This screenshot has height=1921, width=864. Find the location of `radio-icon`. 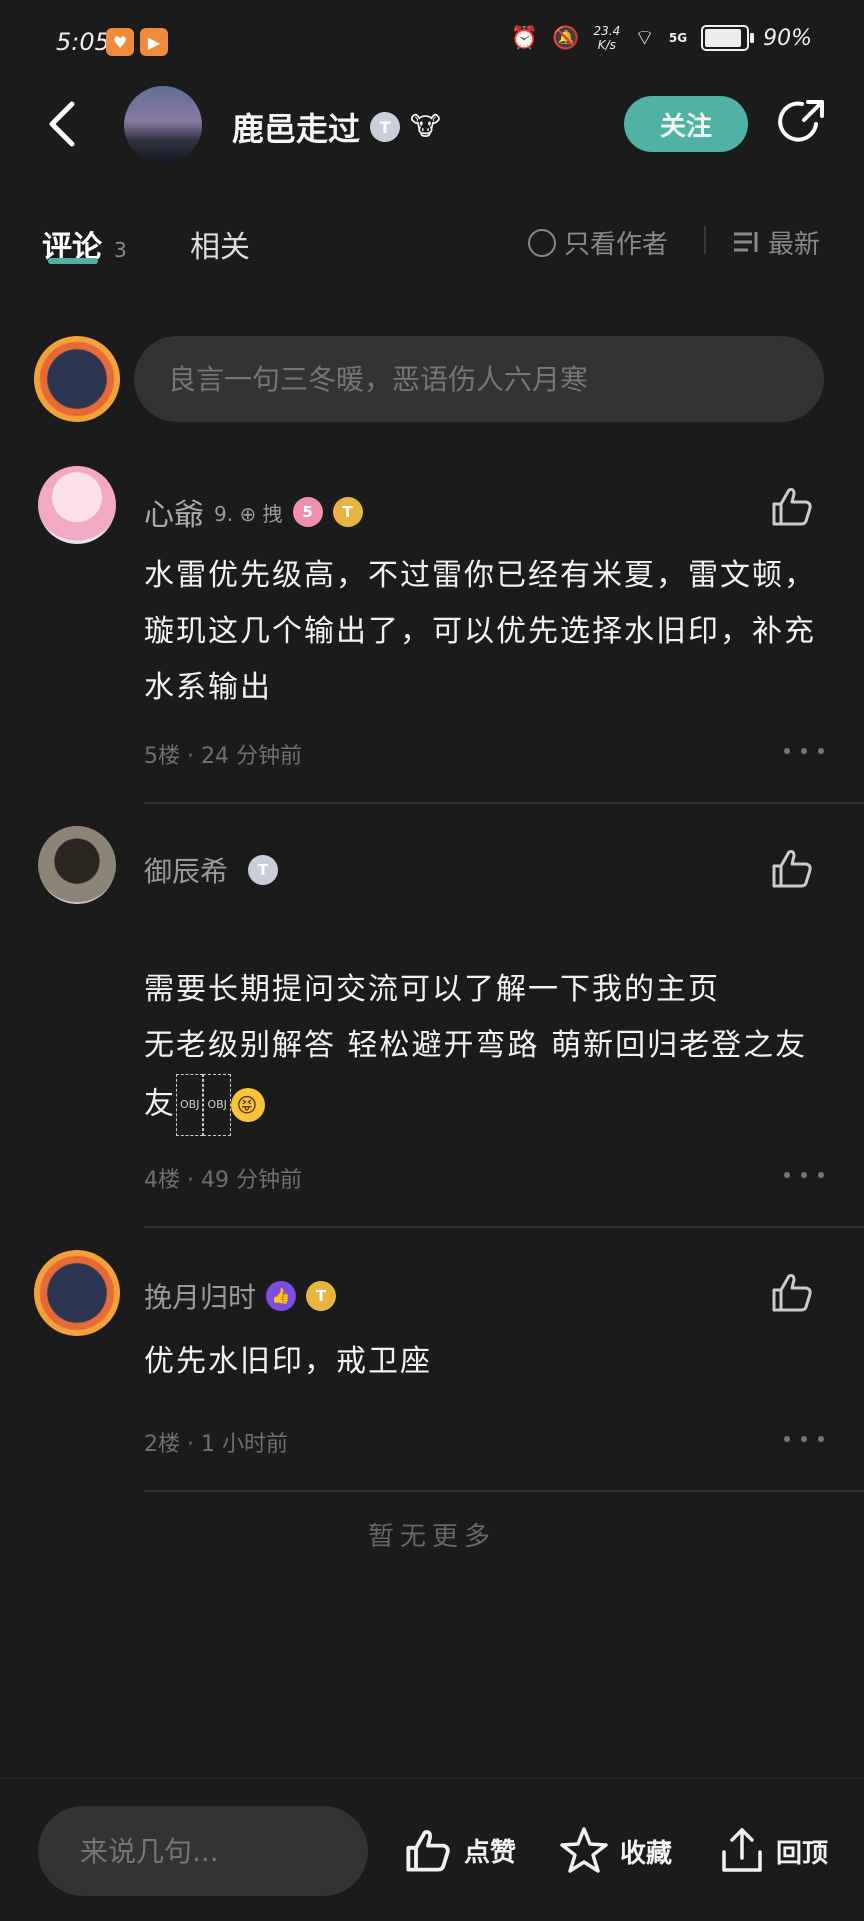

radio-icon is located at coordinates (542, 242).